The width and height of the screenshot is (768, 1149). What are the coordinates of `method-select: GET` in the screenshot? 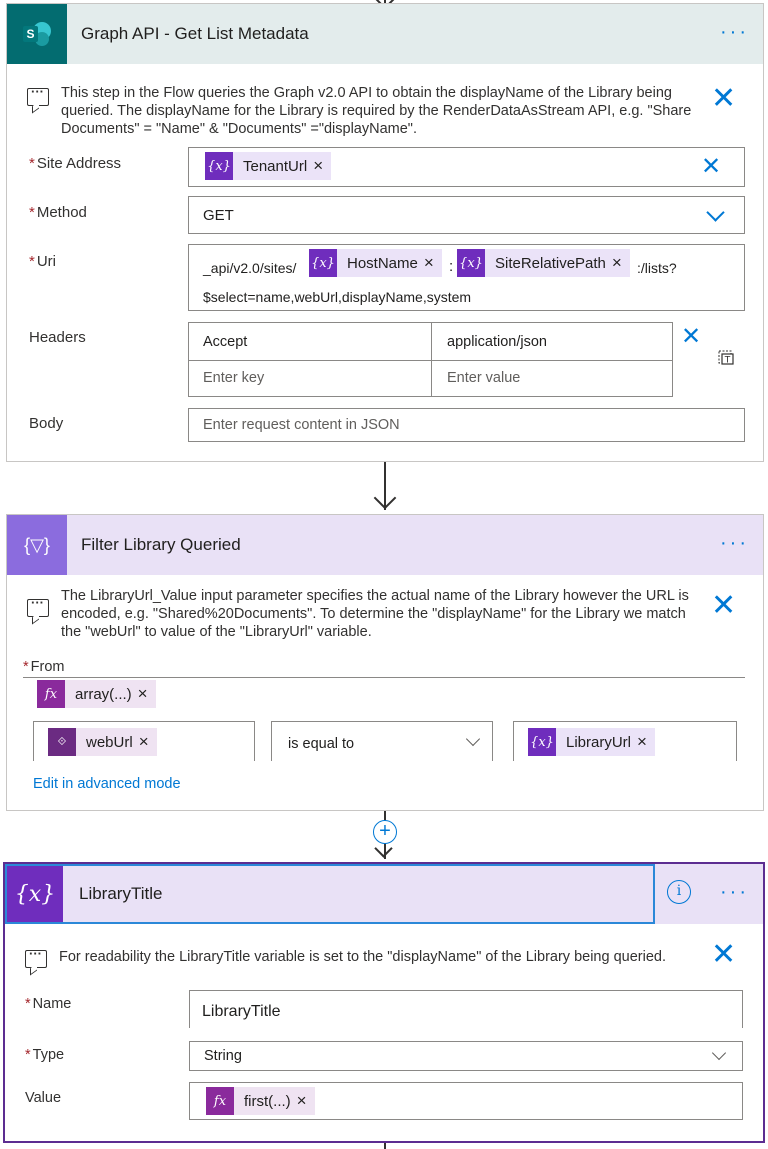 It's located at (466, 215).